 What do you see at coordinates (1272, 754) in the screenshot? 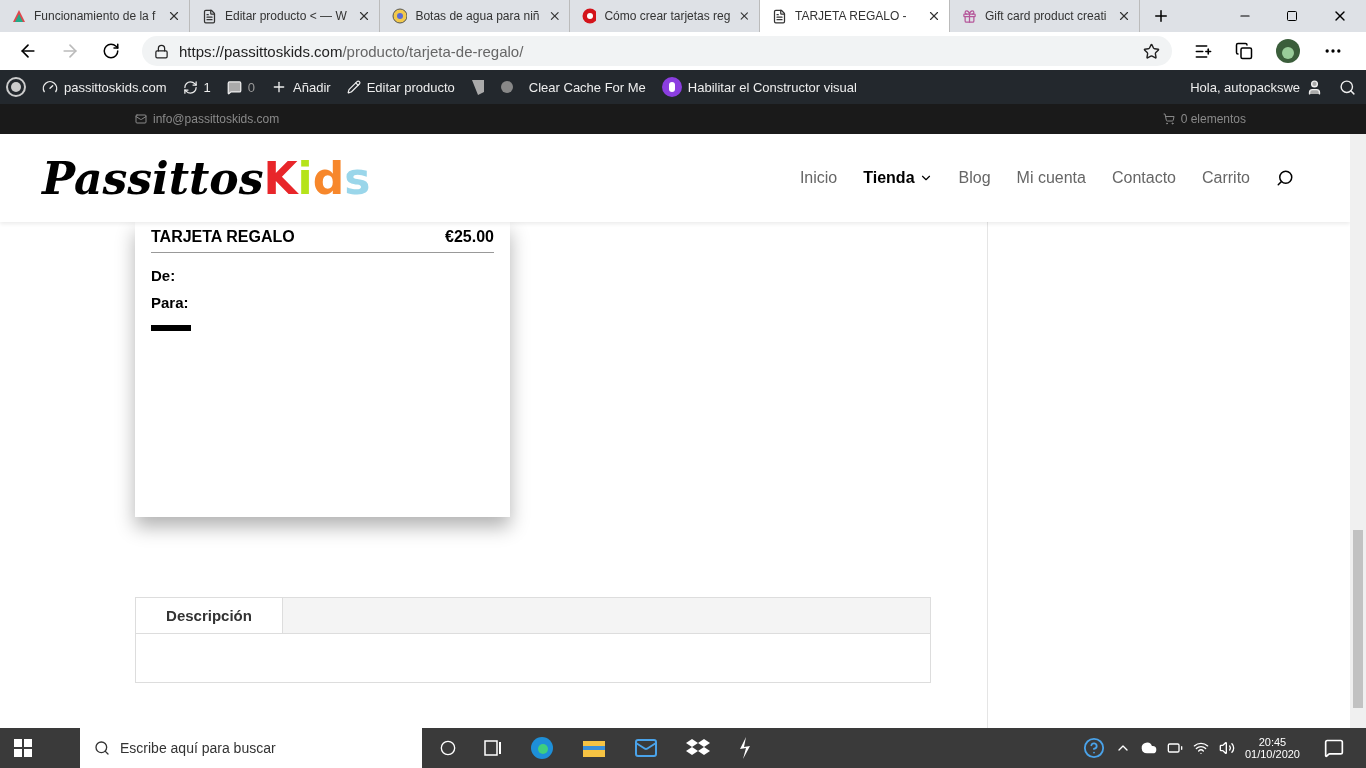
I see `date-text: 01/10/2020` at bounding box center [1272, 754].